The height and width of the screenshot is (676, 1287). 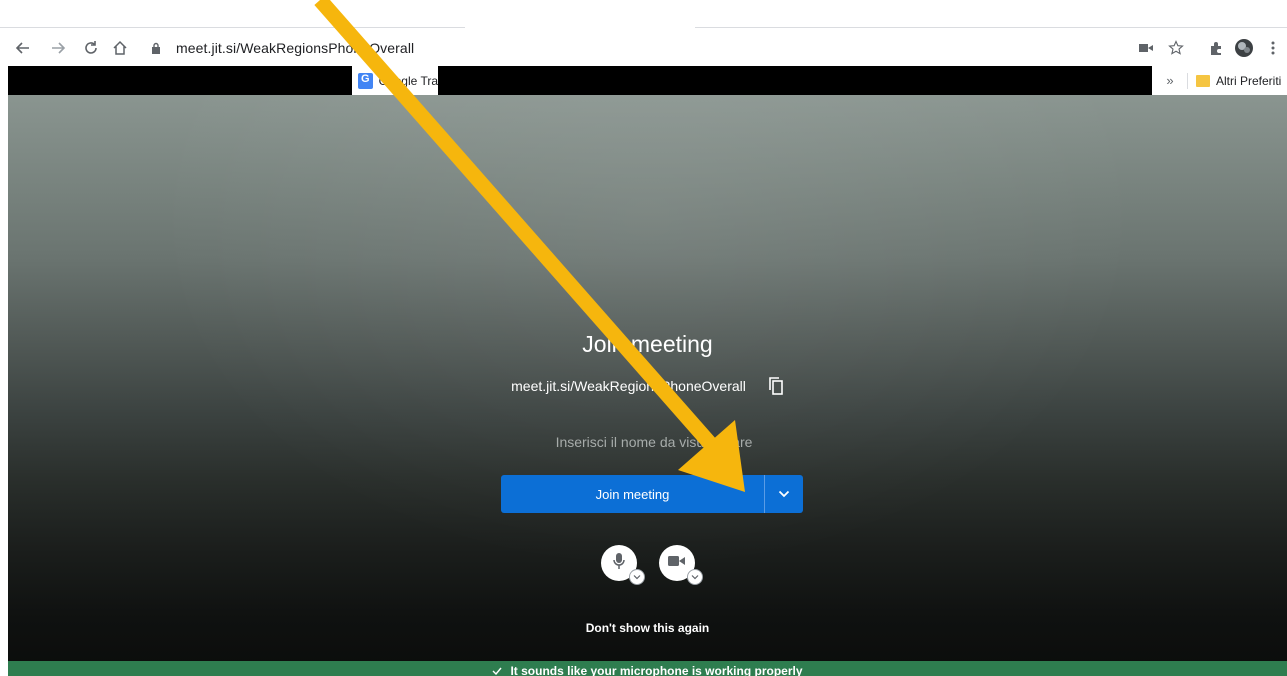 I want to click on dont-show-again-link: Don't show this again, so click(x=647, y=628).